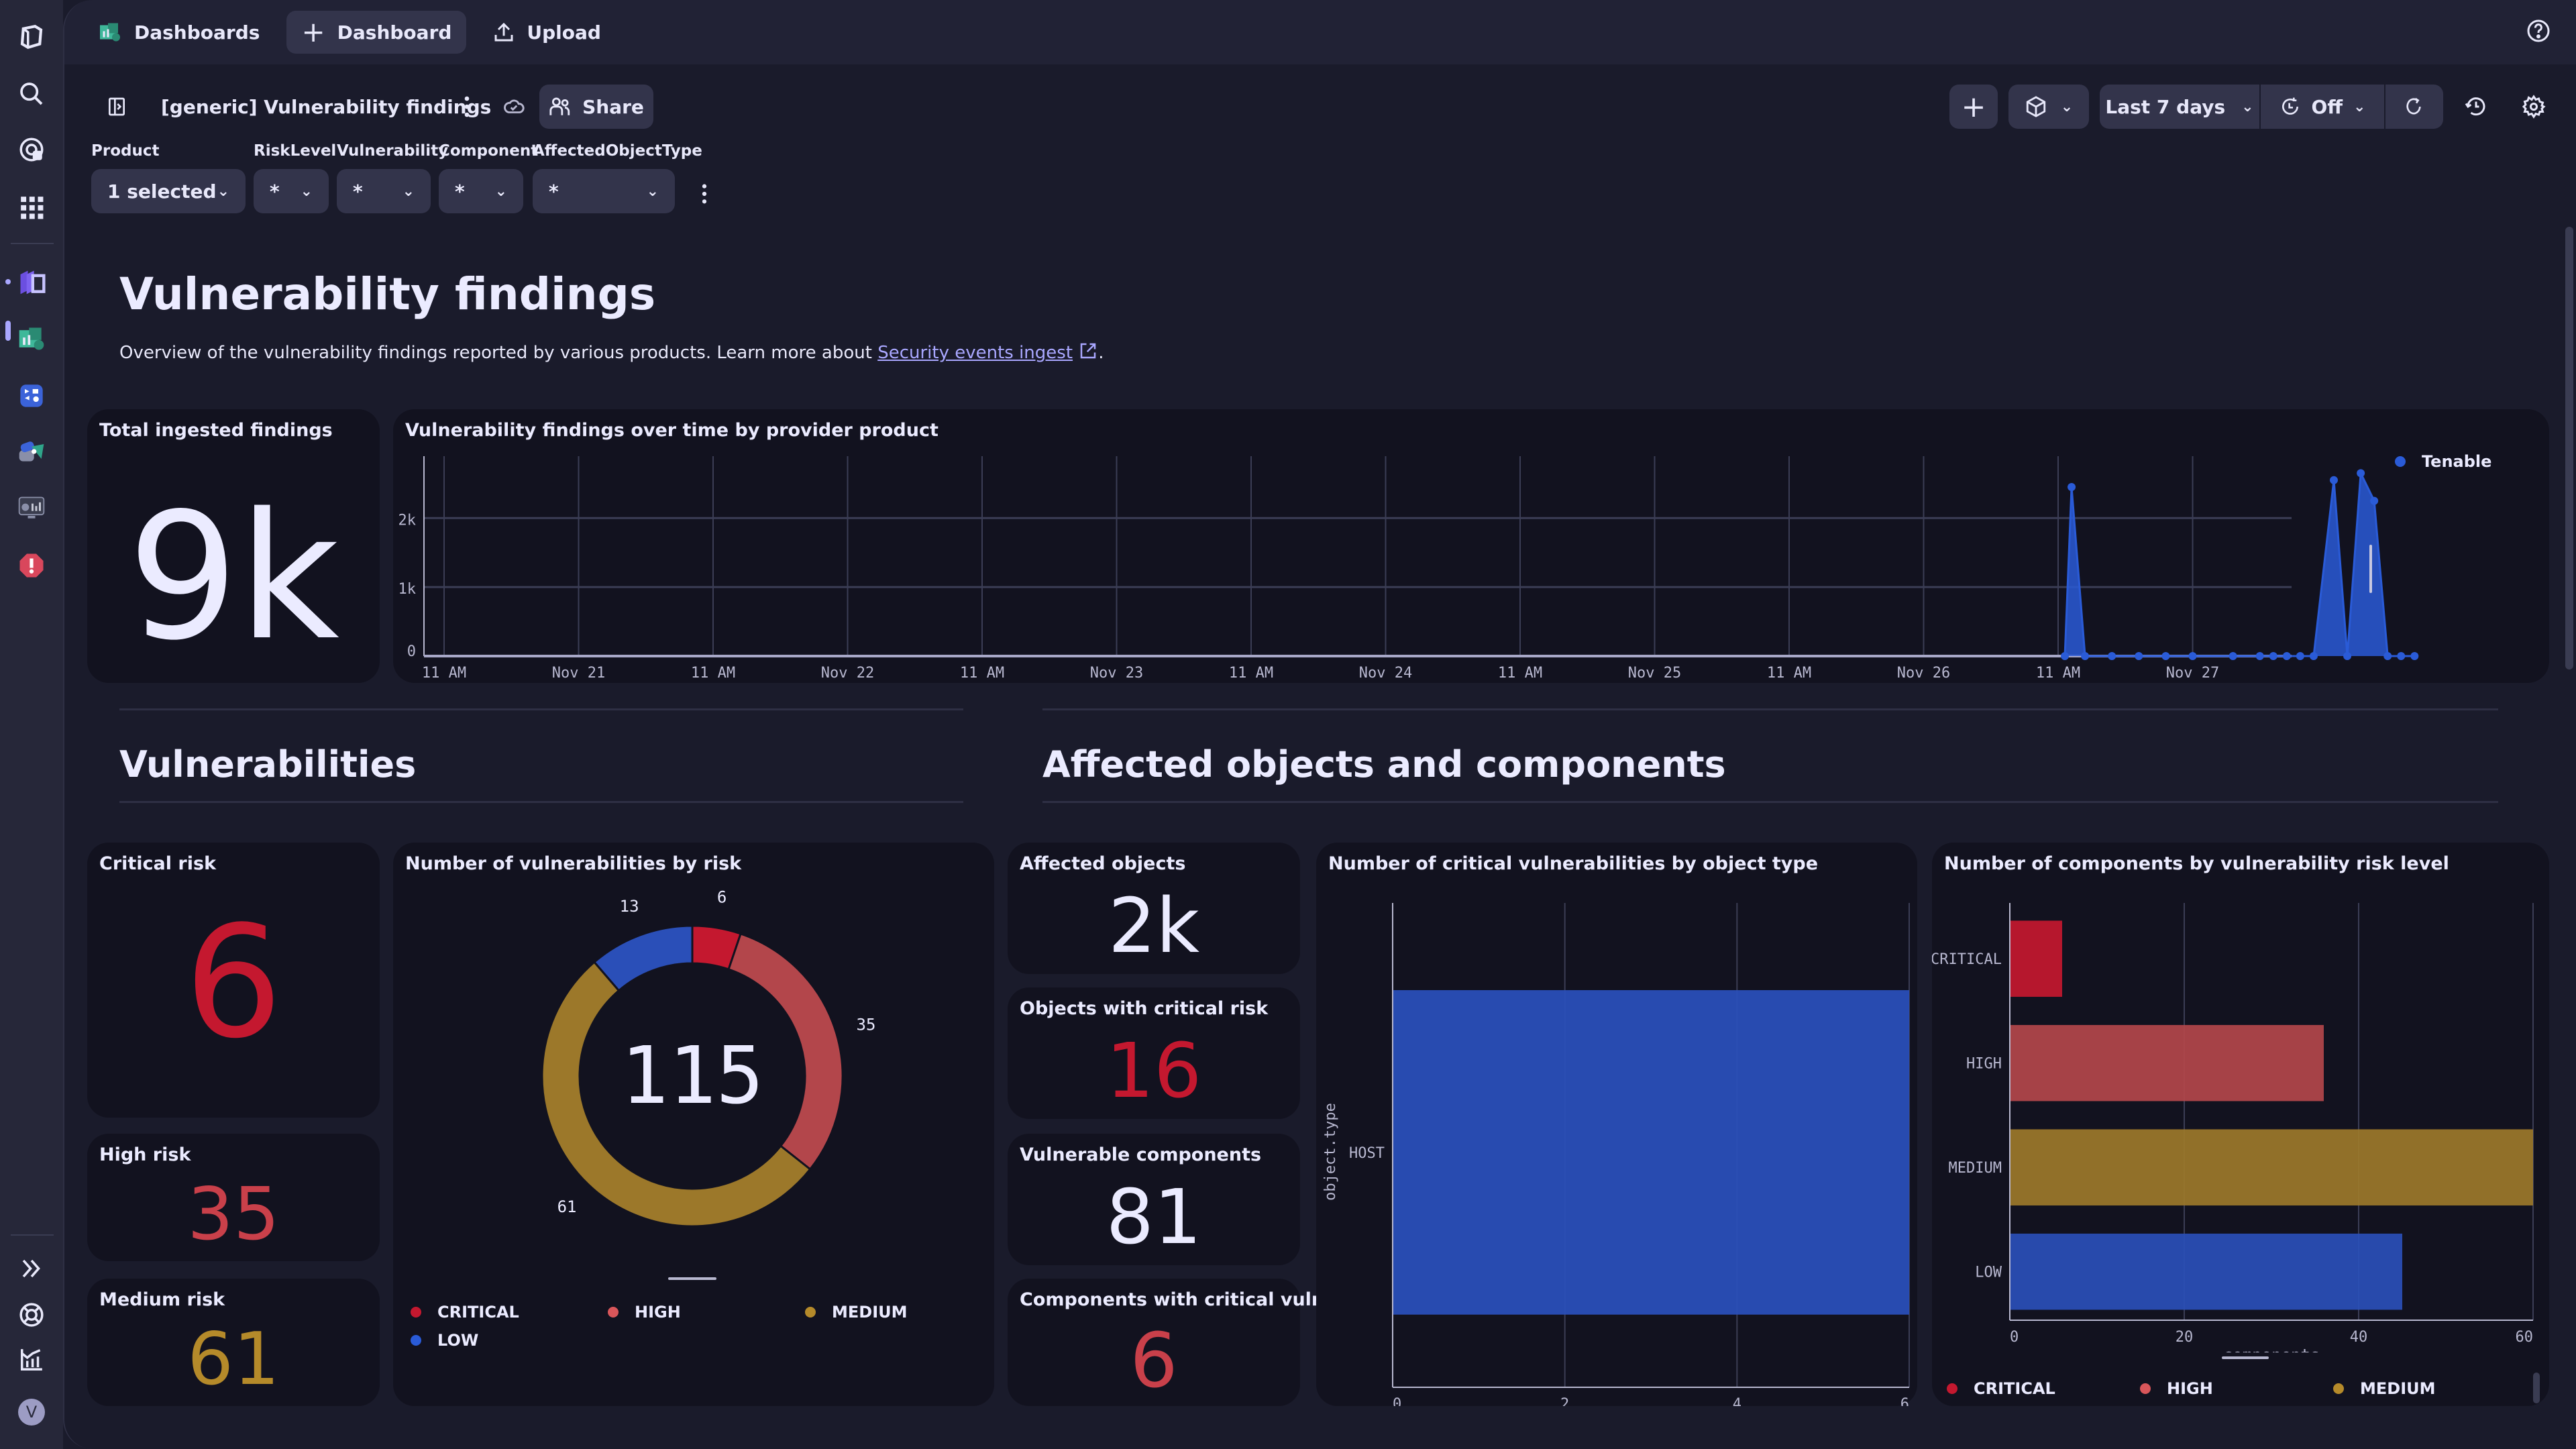  What do you see at coordinates (2569, 448) in the screenshot?
I see `page-scrollbar` at bounding box center [2569, 448].